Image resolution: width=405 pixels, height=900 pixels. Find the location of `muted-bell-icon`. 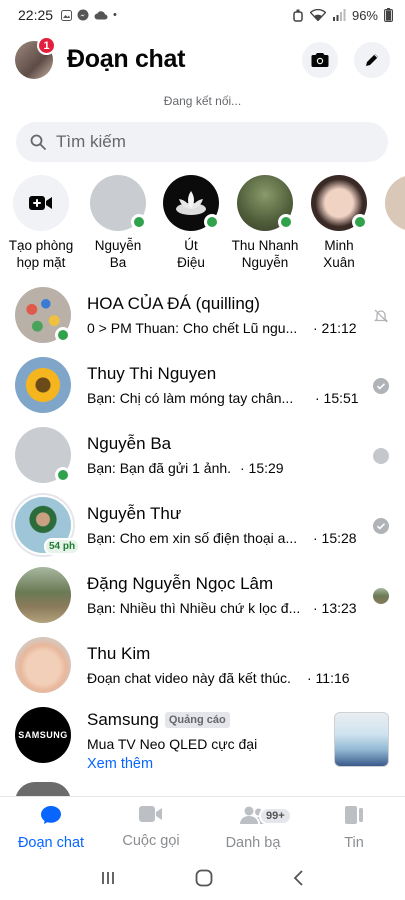

muted-bell-icon is located at coordinates (381, 316).